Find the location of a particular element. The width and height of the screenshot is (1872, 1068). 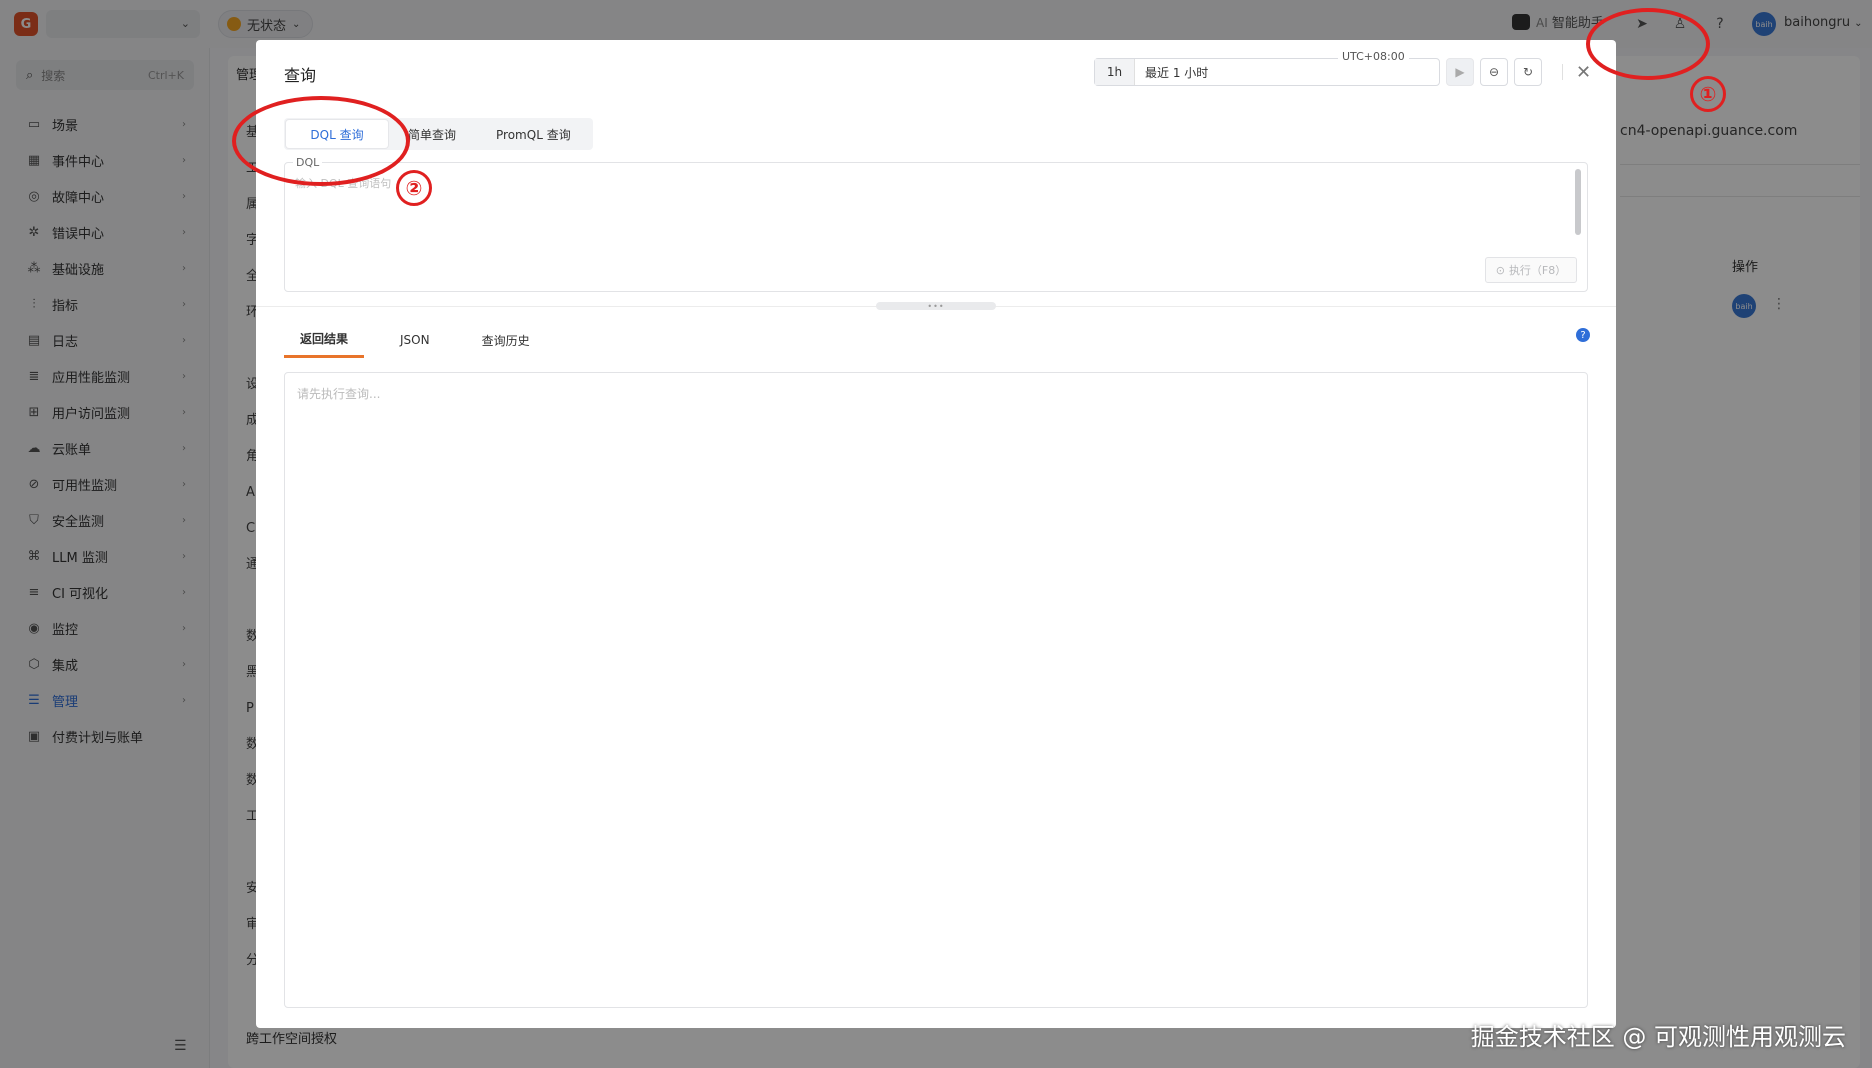

time-shortcut: 1h is located at coordinates (1115, 72).